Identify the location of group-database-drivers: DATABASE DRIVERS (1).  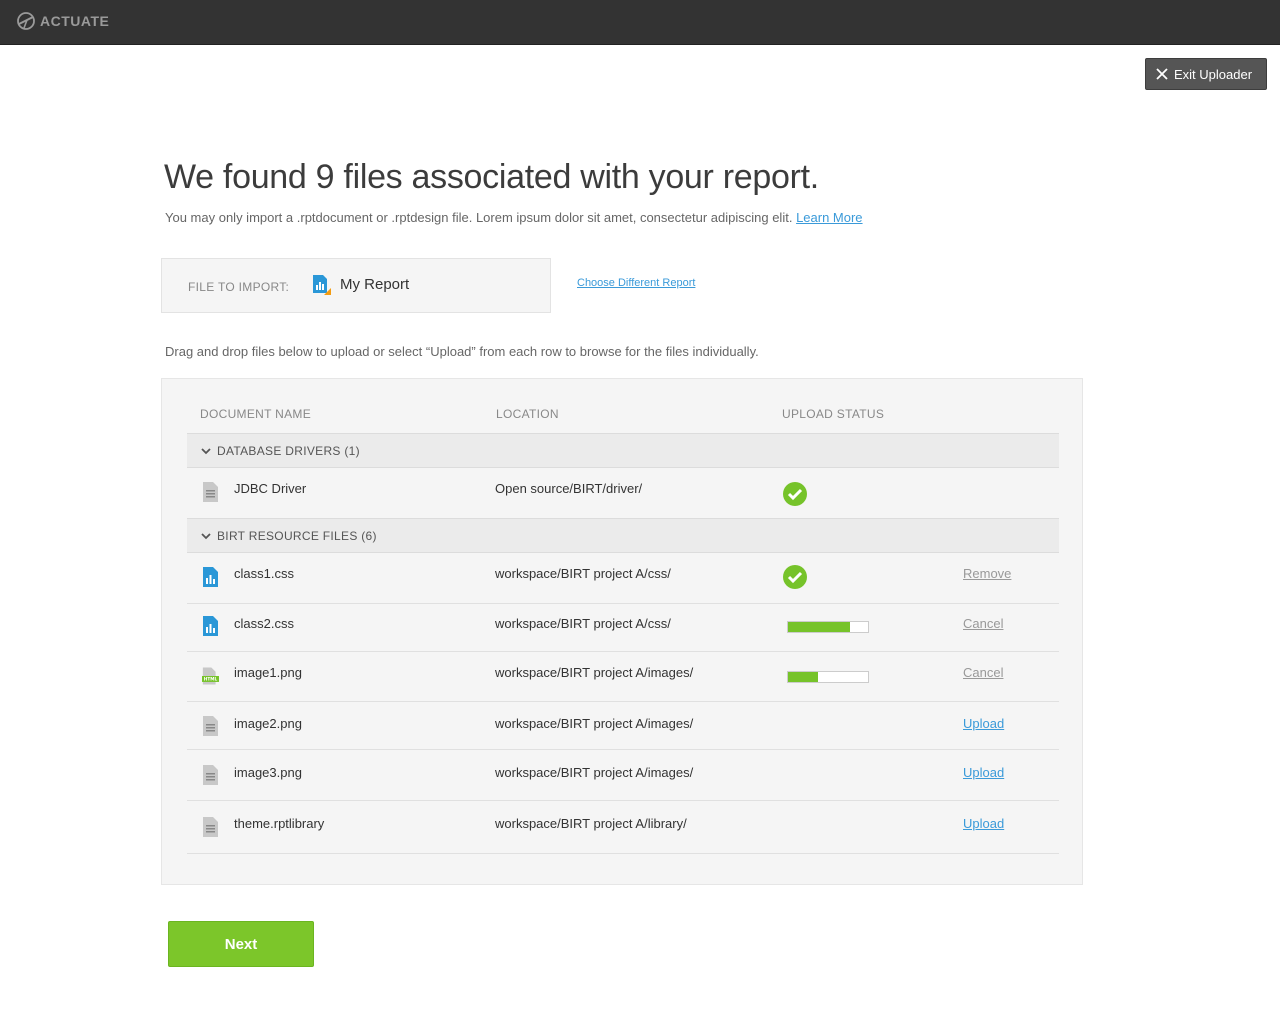
(623, 450).